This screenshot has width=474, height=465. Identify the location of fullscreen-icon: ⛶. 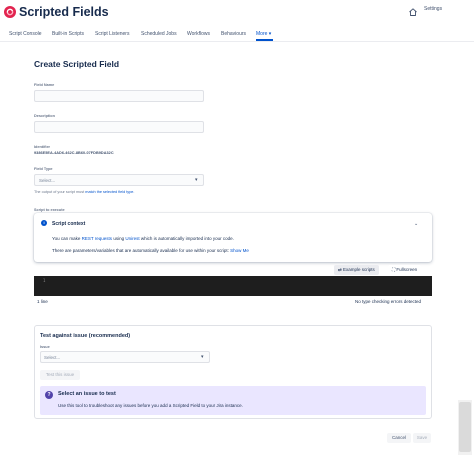
(394, 269).